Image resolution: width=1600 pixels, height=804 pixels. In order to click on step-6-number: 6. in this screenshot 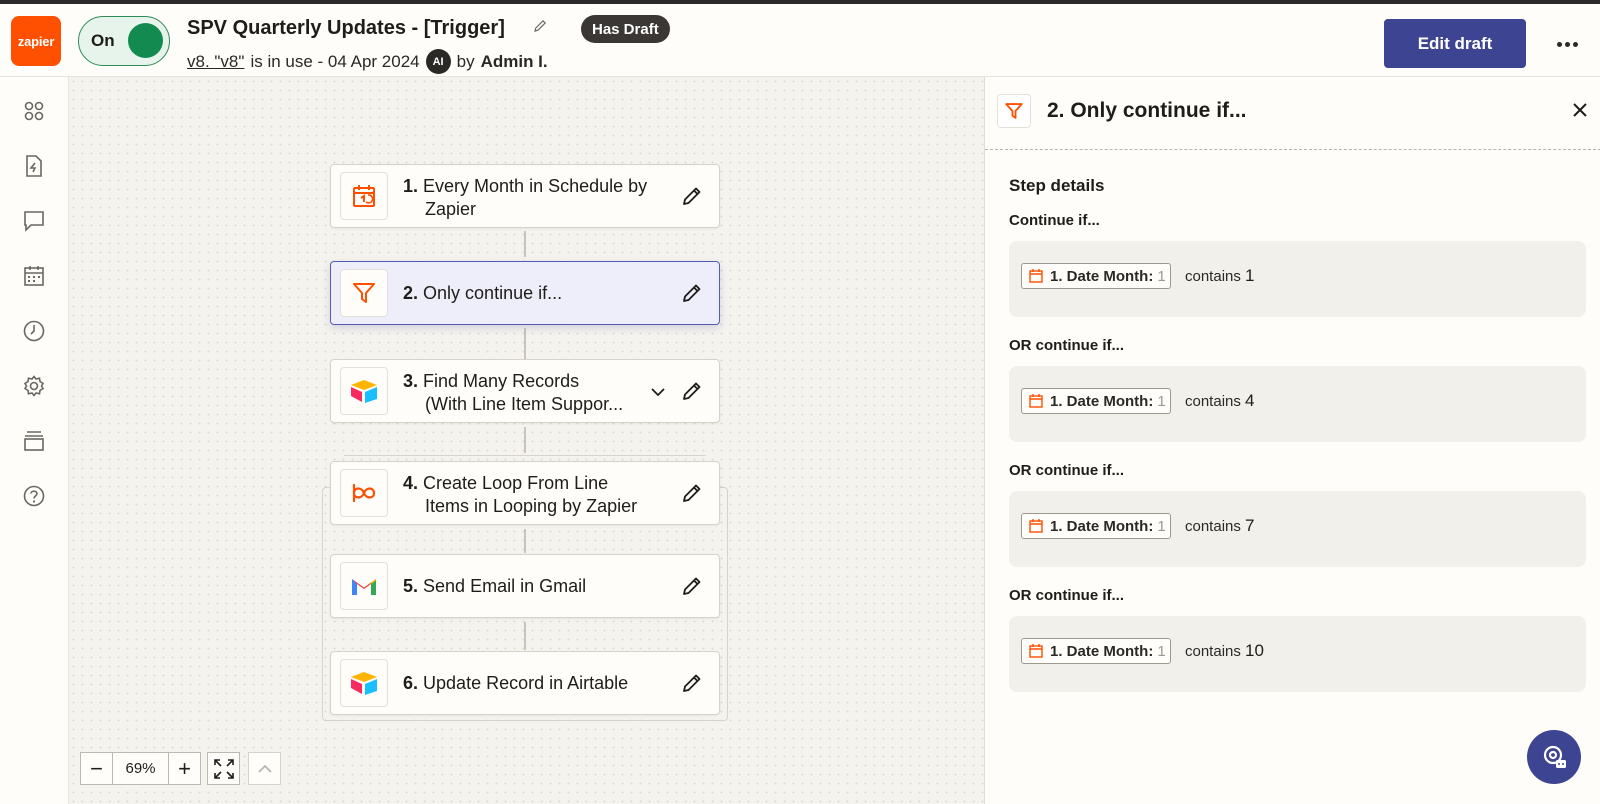, I will do `click(411, 683)`.